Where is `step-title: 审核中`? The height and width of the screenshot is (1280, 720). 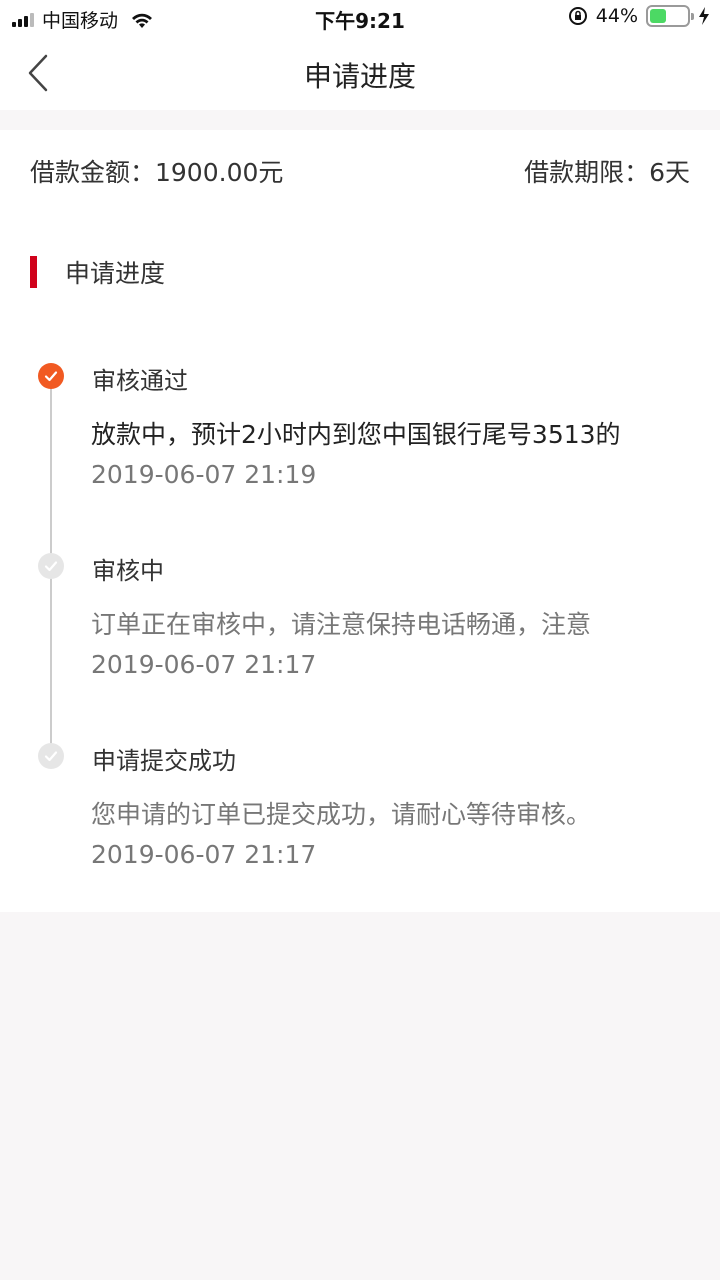 step-title: 审核中 is located at coordinates (128, 571).